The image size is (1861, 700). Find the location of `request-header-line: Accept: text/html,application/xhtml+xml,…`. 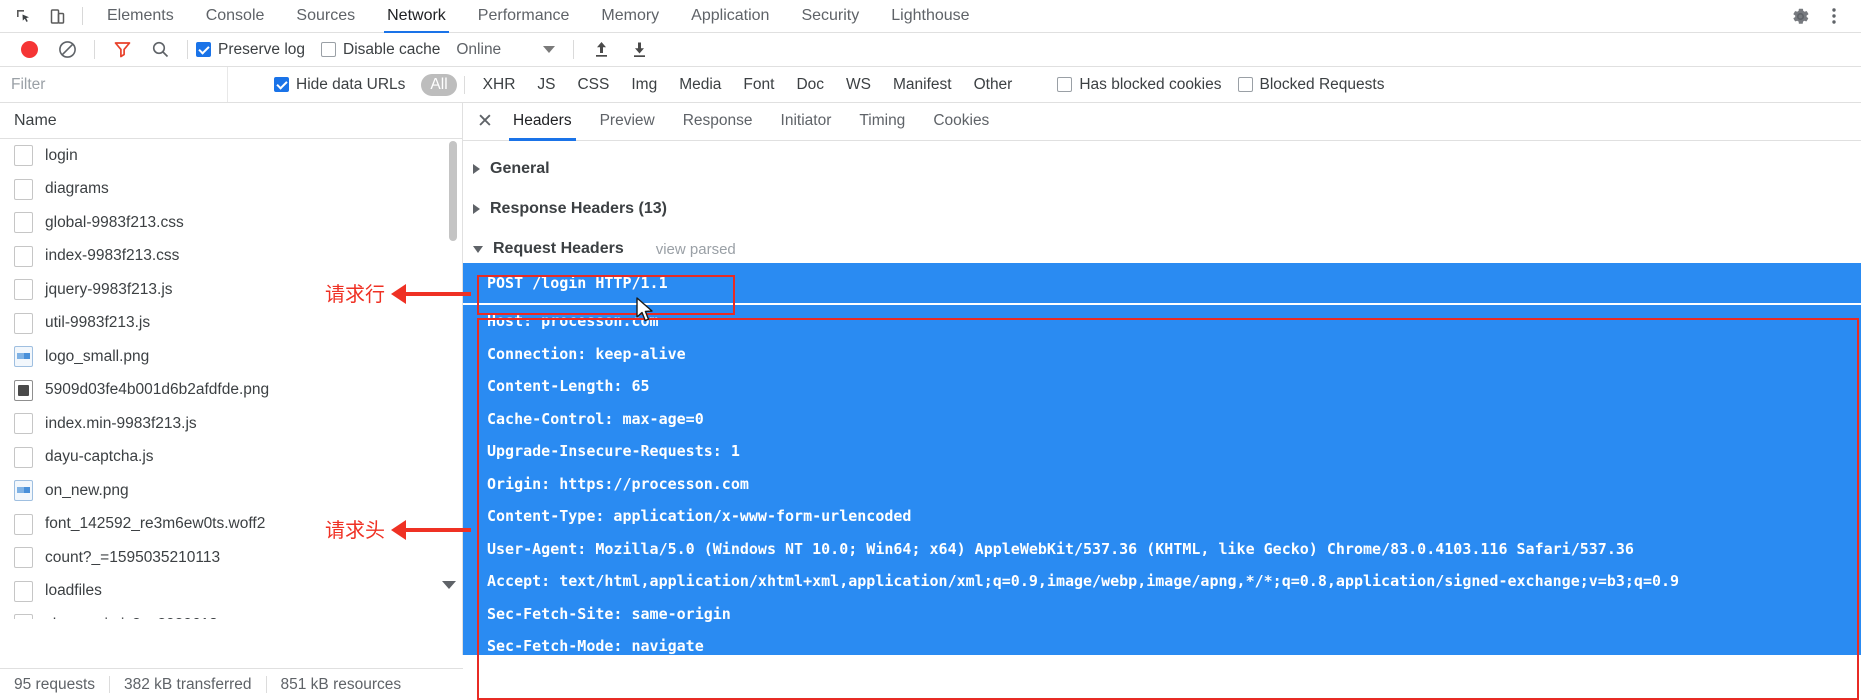

request-header-line: Accept: text/html,application/xhtml+xml,… is located at coordinates (1083, 581).